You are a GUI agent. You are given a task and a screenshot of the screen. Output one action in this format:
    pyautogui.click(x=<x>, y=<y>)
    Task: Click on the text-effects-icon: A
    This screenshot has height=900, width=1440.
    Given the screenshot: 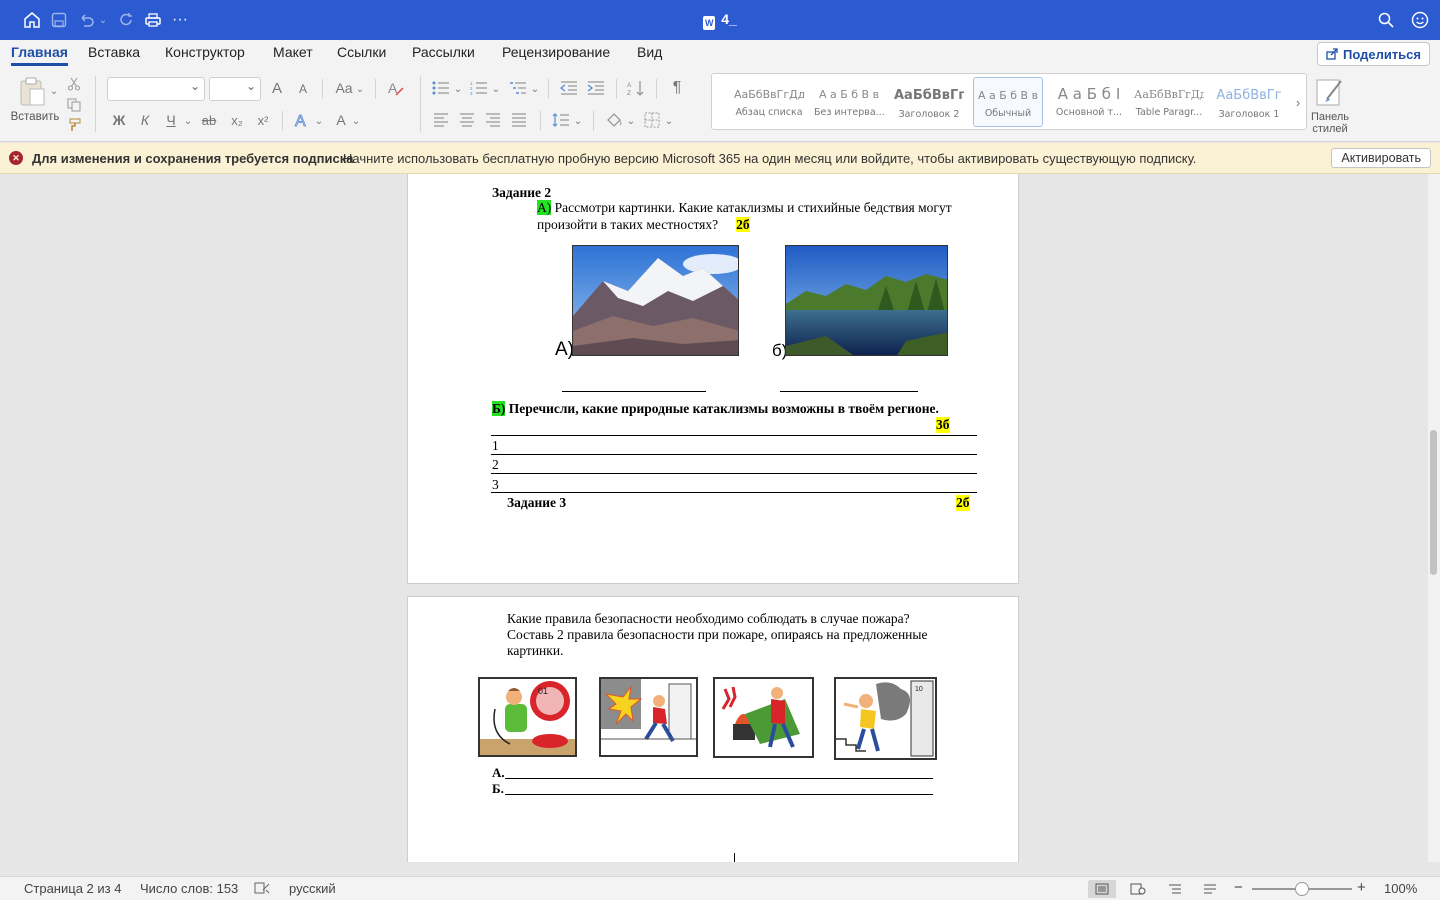 What is the action you would take?
    pyautogui.click(x=302, y=120)
    